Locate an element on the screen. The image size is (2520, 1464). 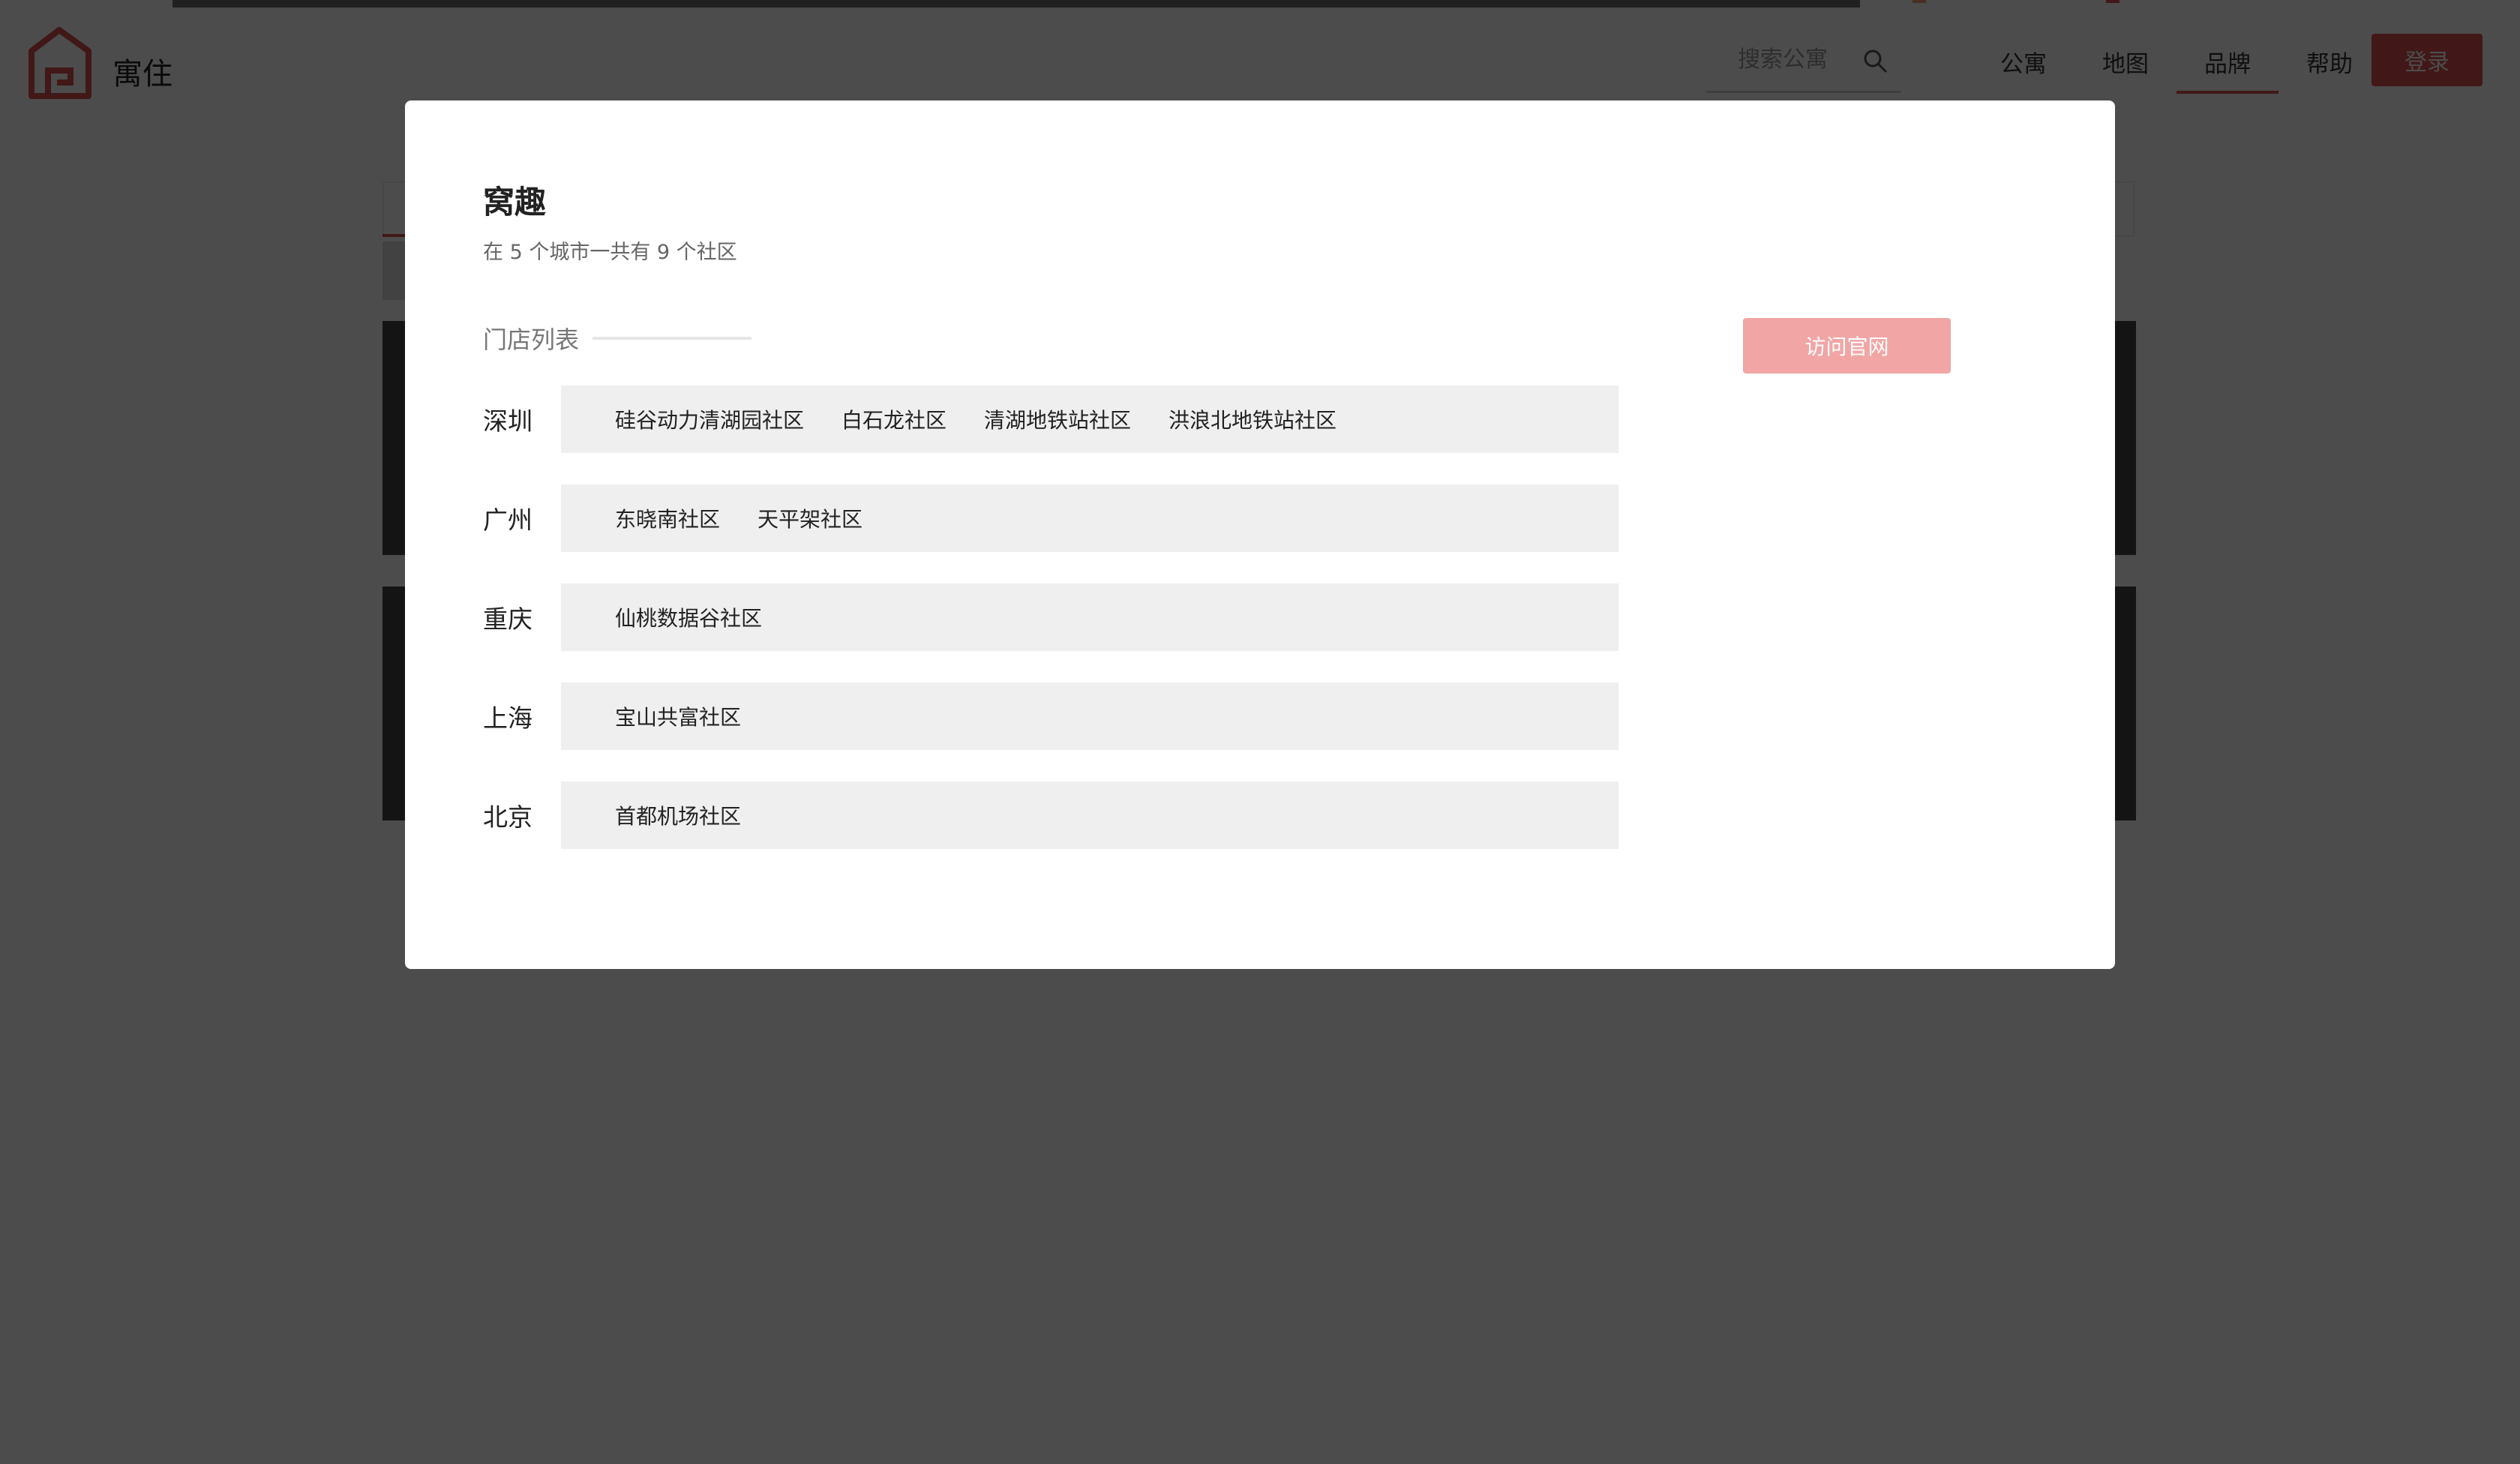
store-list-box: 硅谷动力清湖园社区 白石龙社区 清湖地铁站社区 洪浪北地铁站社区 is located at coordinates (1089, 419).